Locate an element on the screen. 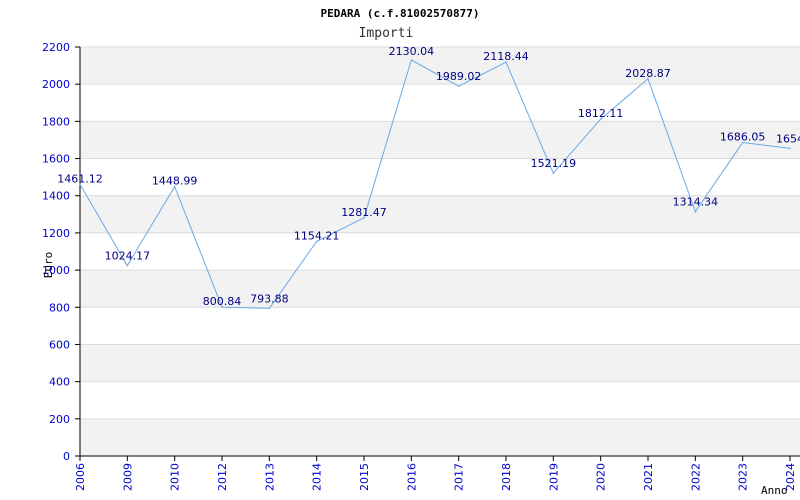 Image resolution: width=800 pixels, height=500 pixels. y-tick-label: 0 is located at coordinates (66, 456).